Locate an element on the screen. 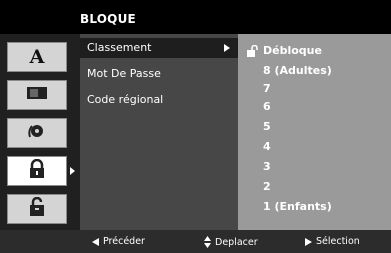  option-rating-6: 6 is located at coordinates (314, 107).